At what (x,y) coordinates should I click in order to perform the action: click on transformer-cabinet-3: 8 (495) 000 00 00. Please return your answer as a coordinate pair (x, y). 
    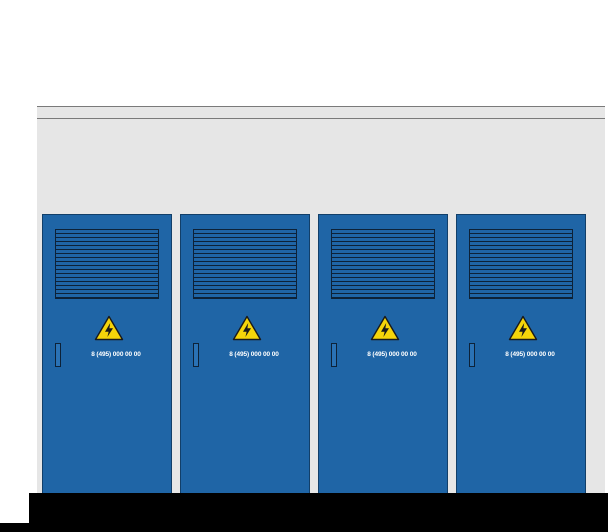
    Looking at the image, I should click on (383, 354).